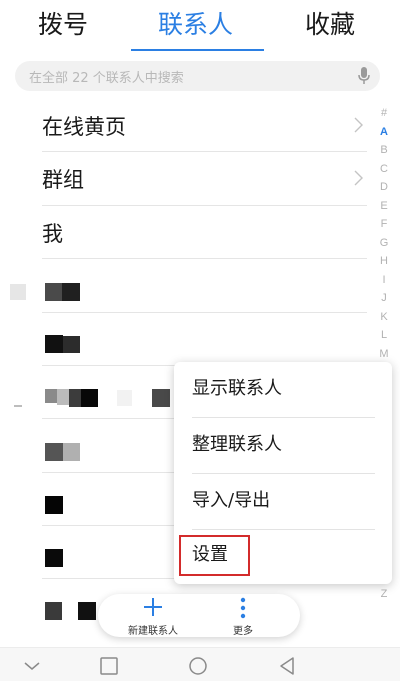 This screenshot has width=400, height=681. Describe the element at coordinates (210, 554) in the screenshot. I see `menu-item-label: 设置` at that location.